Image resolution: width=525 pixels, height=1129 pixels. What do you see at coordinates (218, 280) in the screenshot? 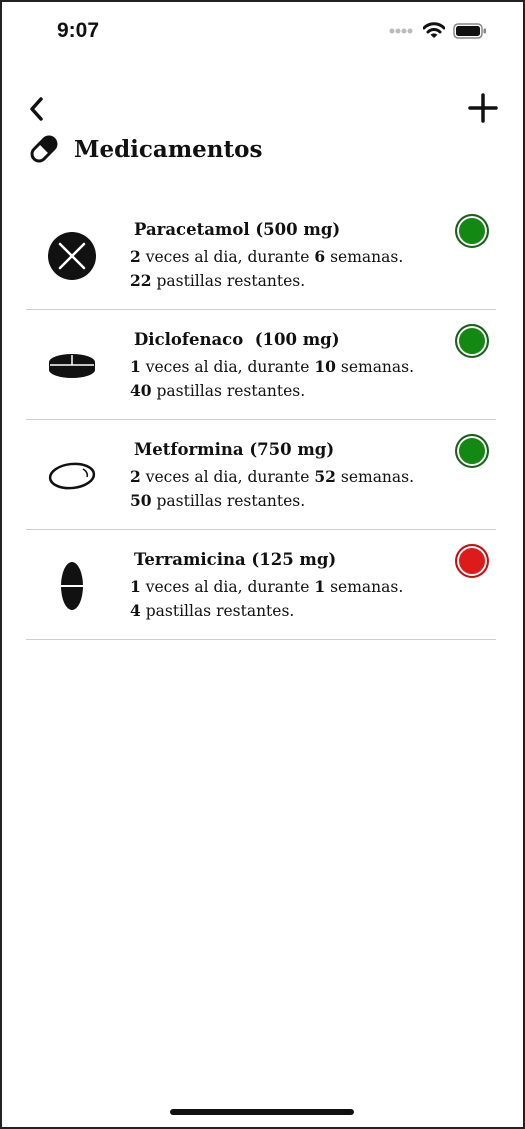
I see `medication-remaining: 22 pastillas restantes.` at bounding box center [218, 280].